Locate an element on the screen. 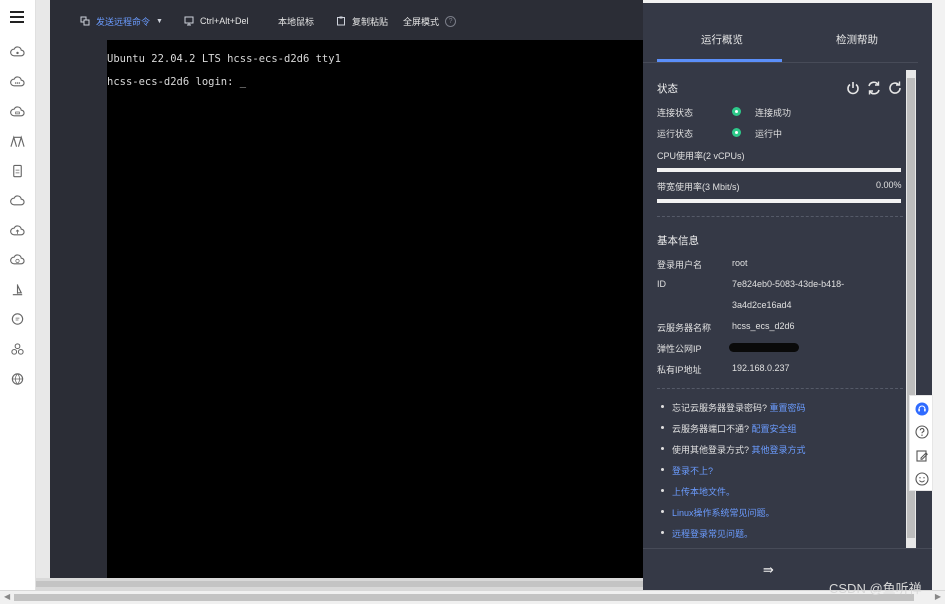 The image size is (945, 604). basic-info-title: 基本信息 is located at coordinates (678, 241).